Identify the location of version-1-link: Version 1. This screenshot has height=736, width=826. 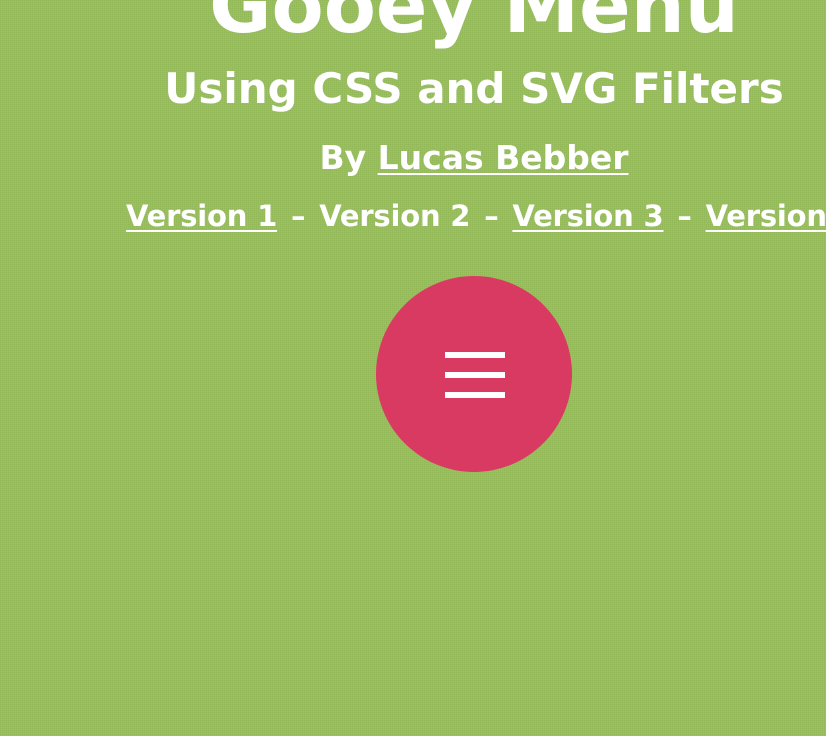
(201, 216).